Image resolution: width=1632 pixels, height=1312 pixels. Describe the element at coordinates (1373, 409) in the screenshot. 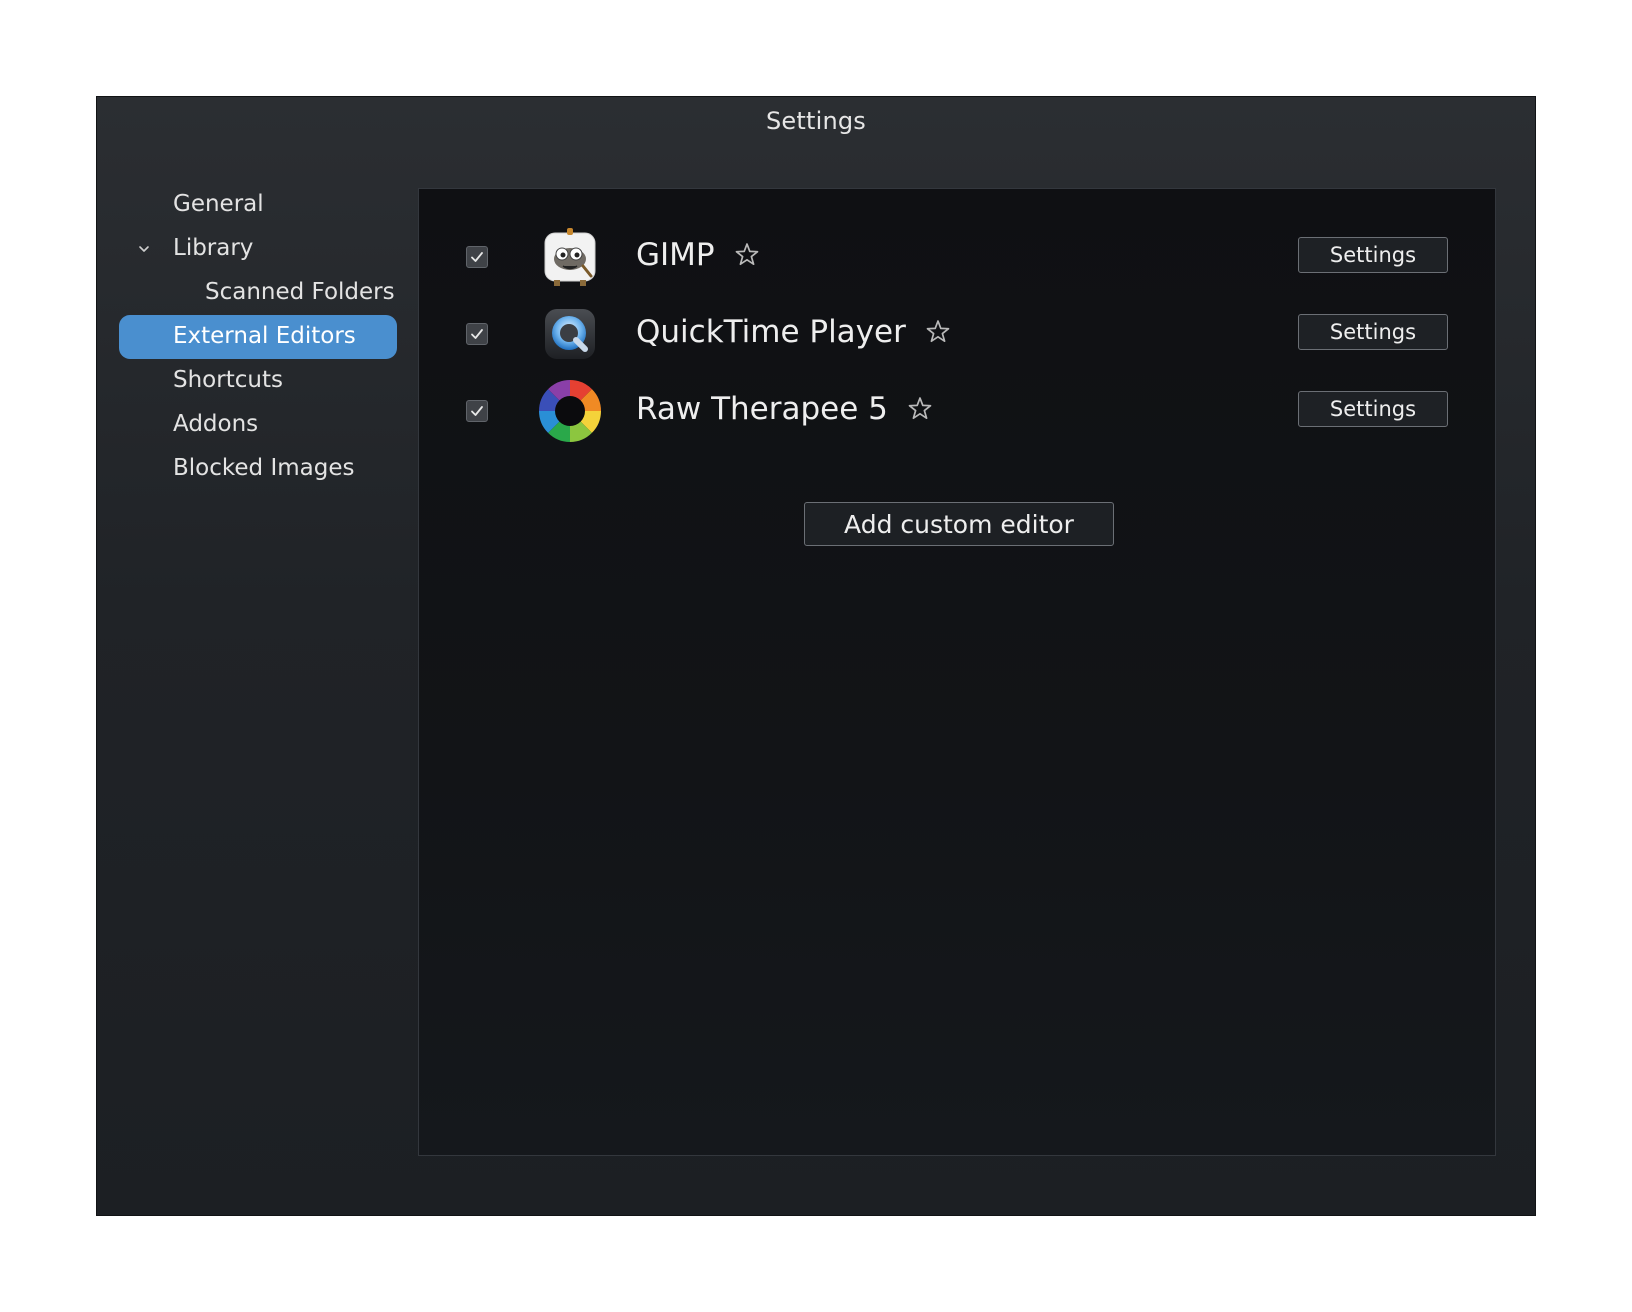

I see `rawtherapee-settings-button: Settings` at that location.